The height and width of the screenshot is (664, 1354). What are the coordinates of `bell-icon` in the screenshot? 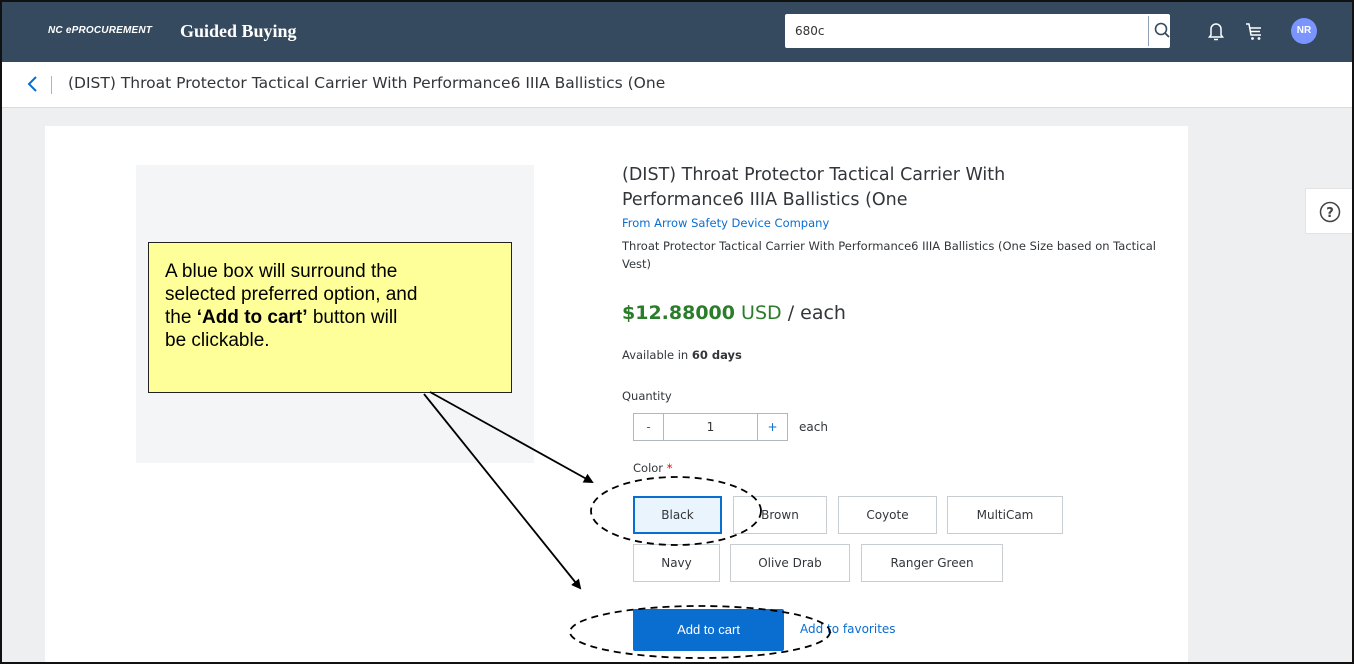 It's located at (1216, 31).